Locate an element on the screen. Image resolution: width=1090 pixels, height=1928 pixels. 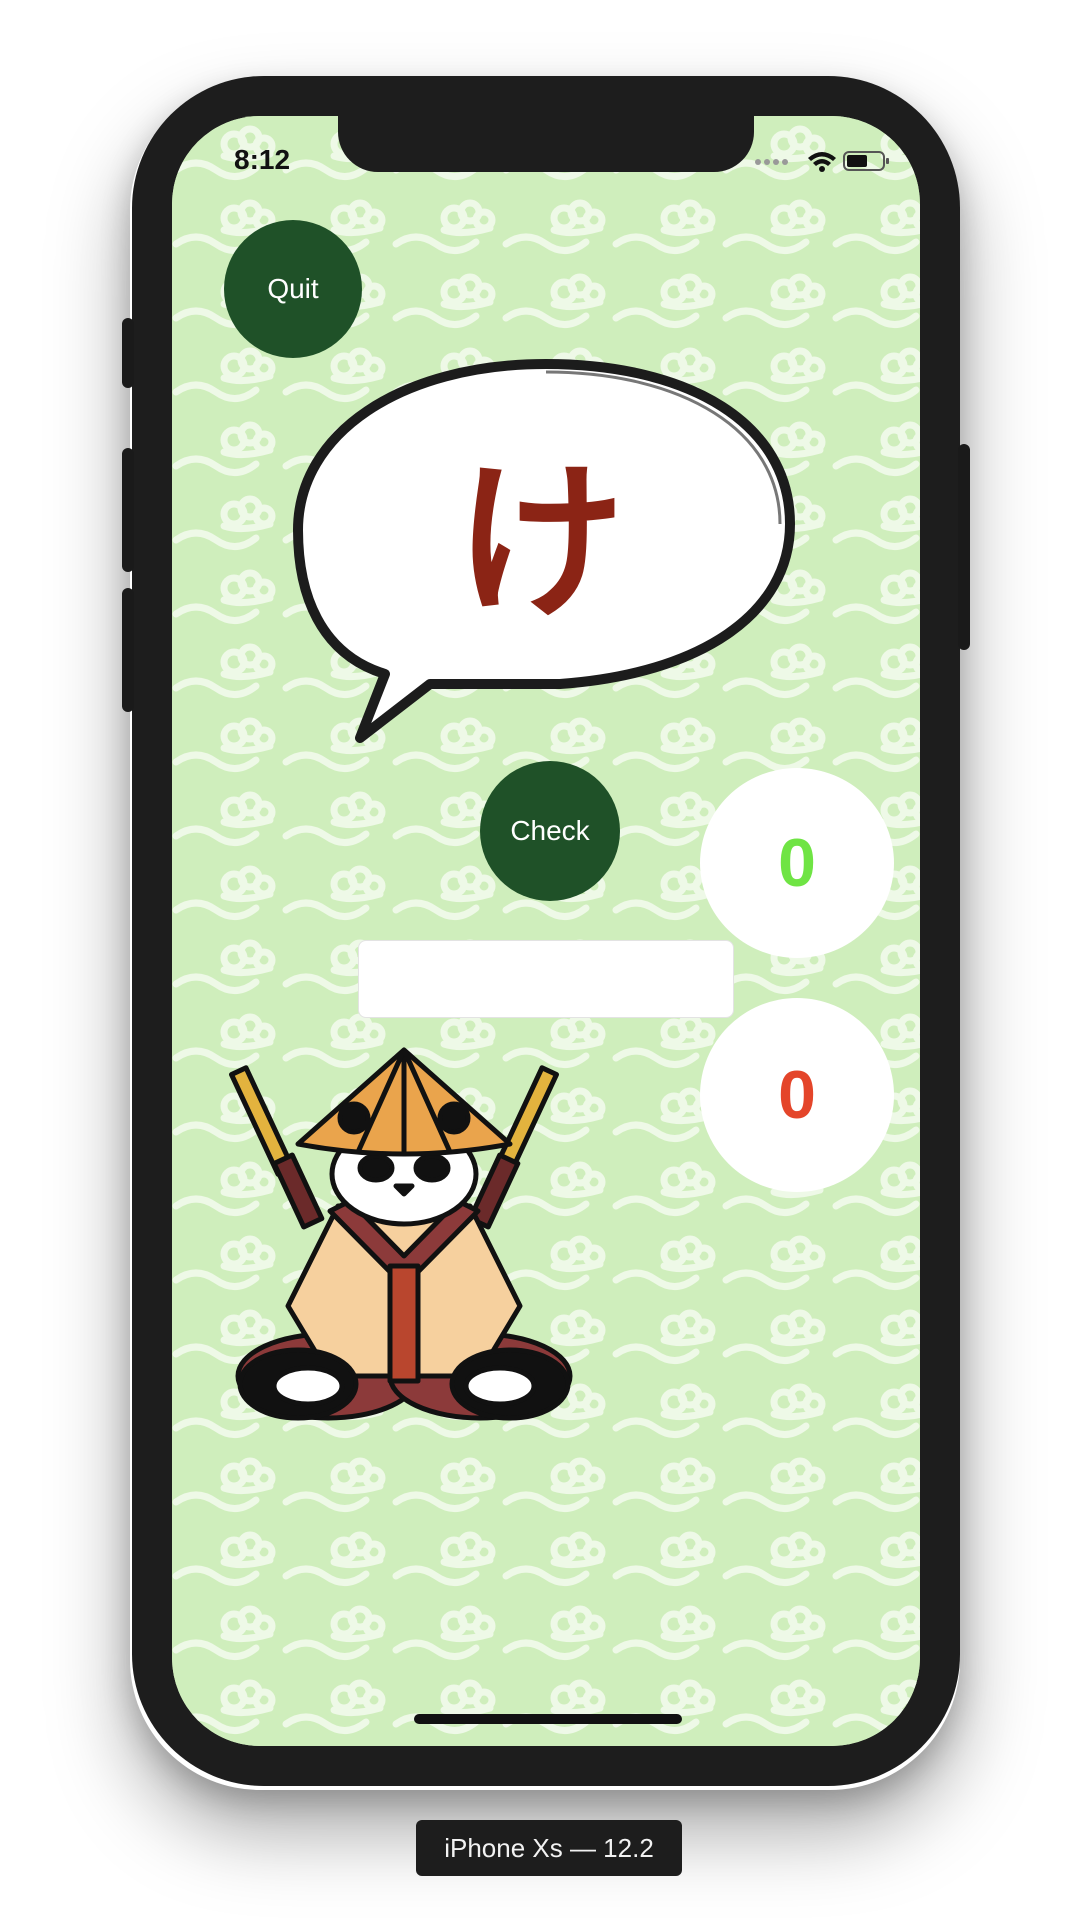
panda-samurai-mascot is located at coordinates (401, 1234).